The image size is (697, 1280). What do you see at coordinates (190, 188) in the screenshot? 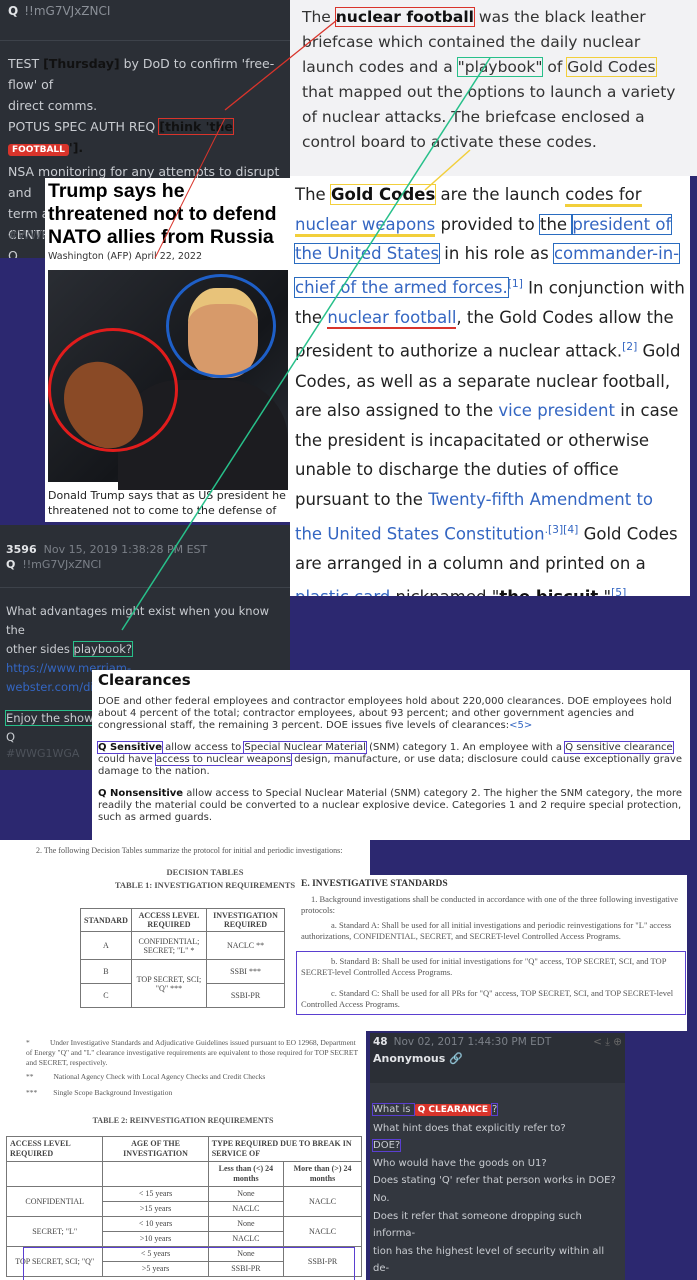
I see `connector-football-ball` at bounding box center [190, 188].